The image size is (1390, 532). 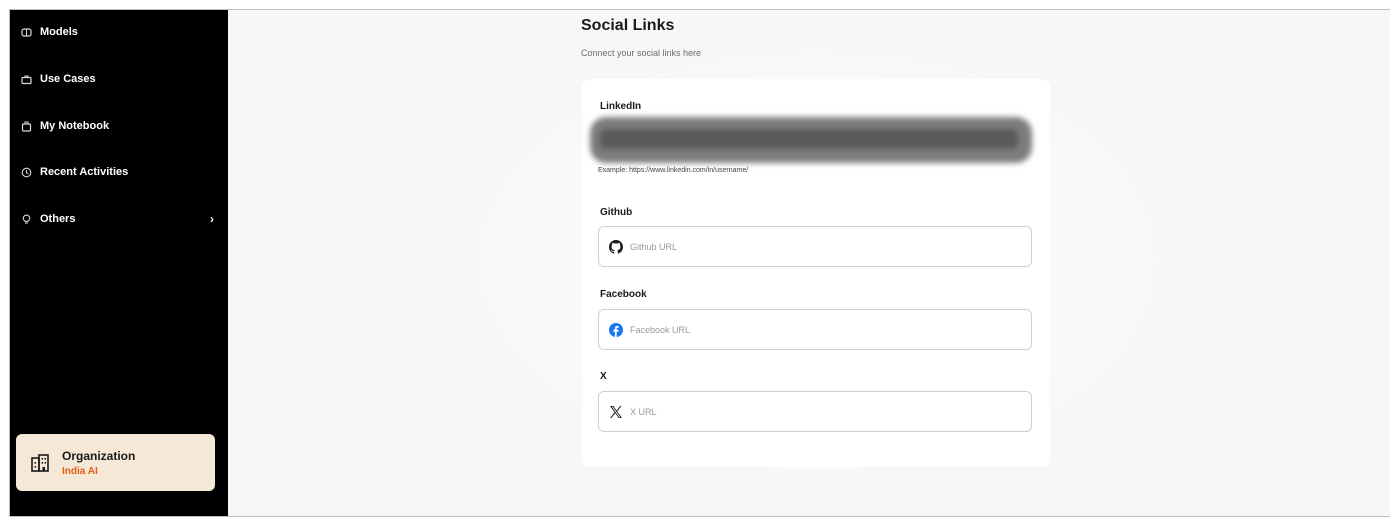 I want to click on github-icon, so click(x=616, y=246).